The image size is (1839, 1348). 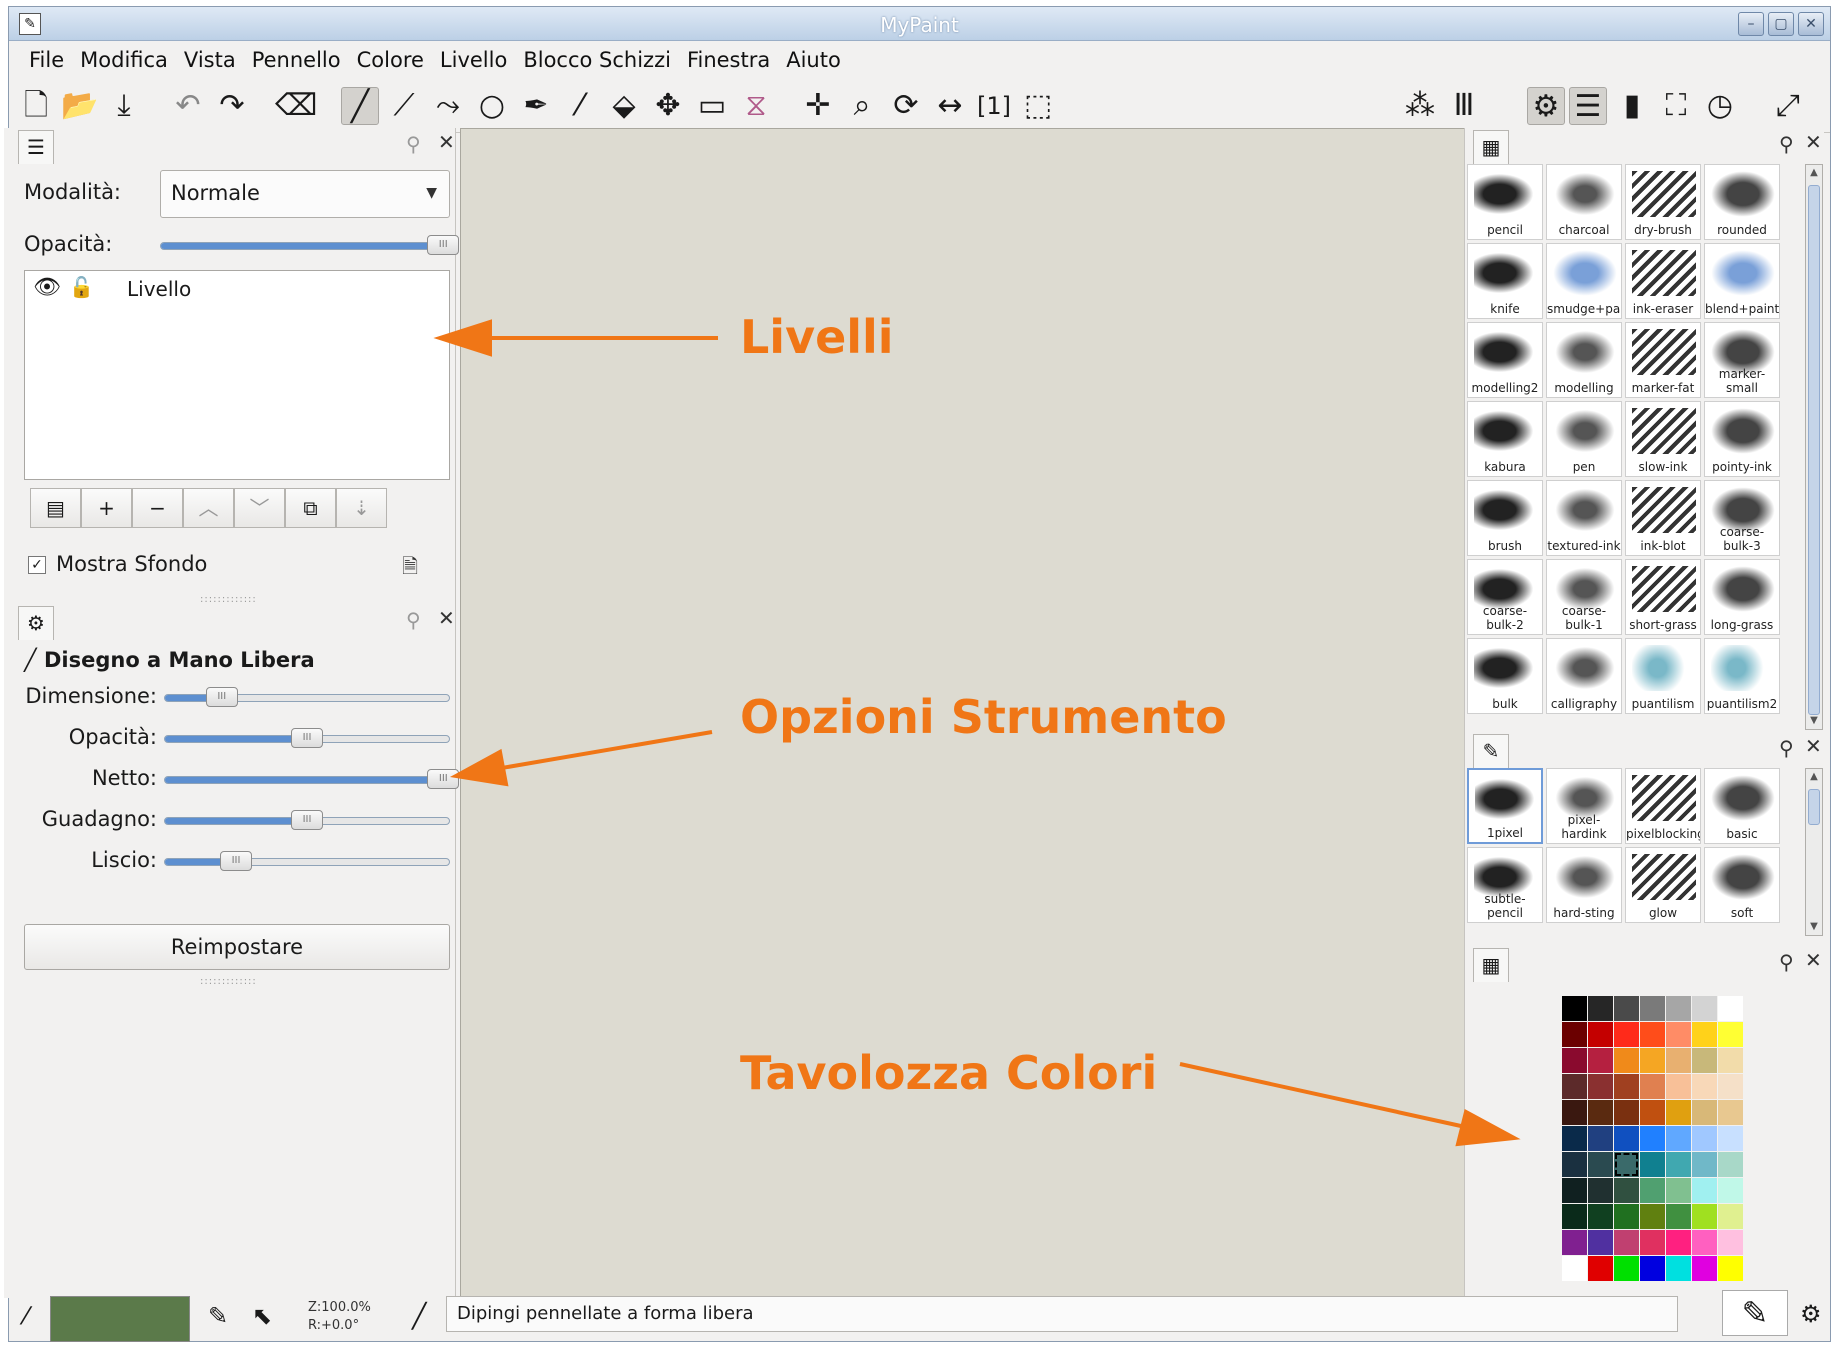 What do you see at coordinates (1588, 106) in the screenshot?
I see `layers-icon: ☰` at bounding box center [1588, 106].